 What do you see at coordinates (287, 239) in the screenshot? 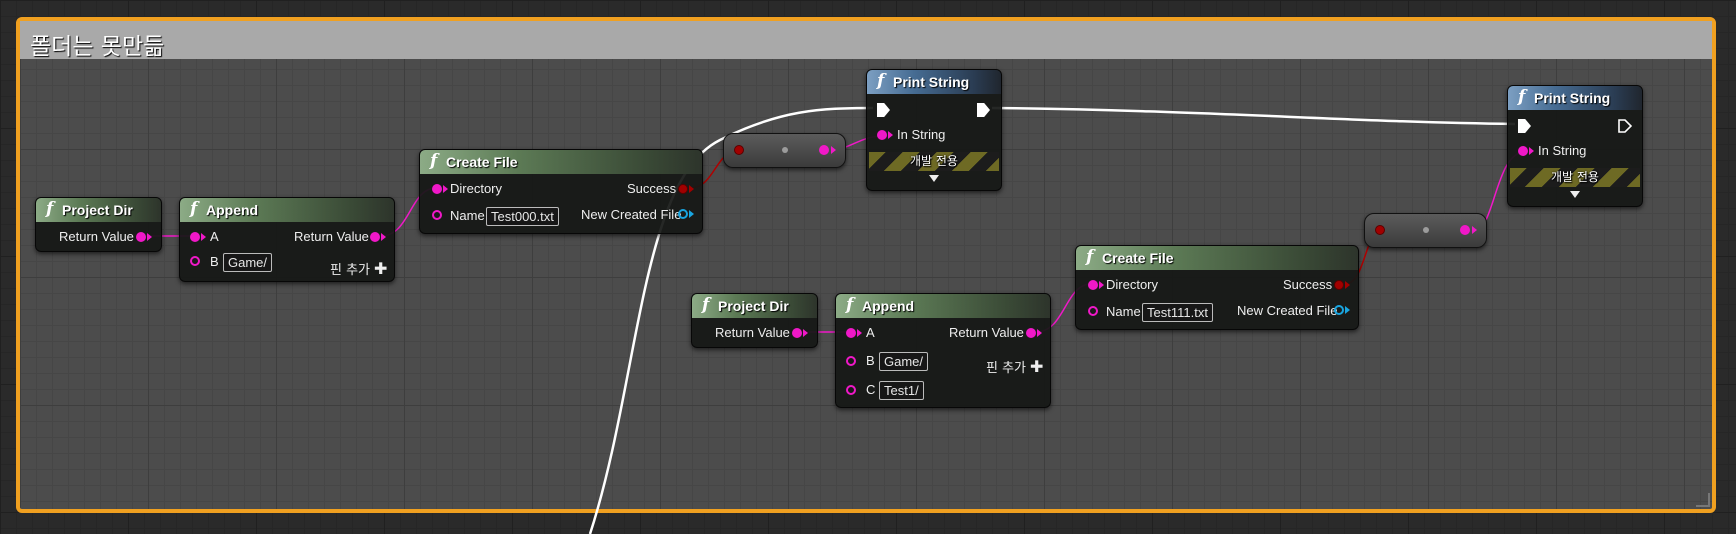
I see `append-node: f Append A Return Value B Game/ 핀 추가 ✚` at bounding box center [287, 239].